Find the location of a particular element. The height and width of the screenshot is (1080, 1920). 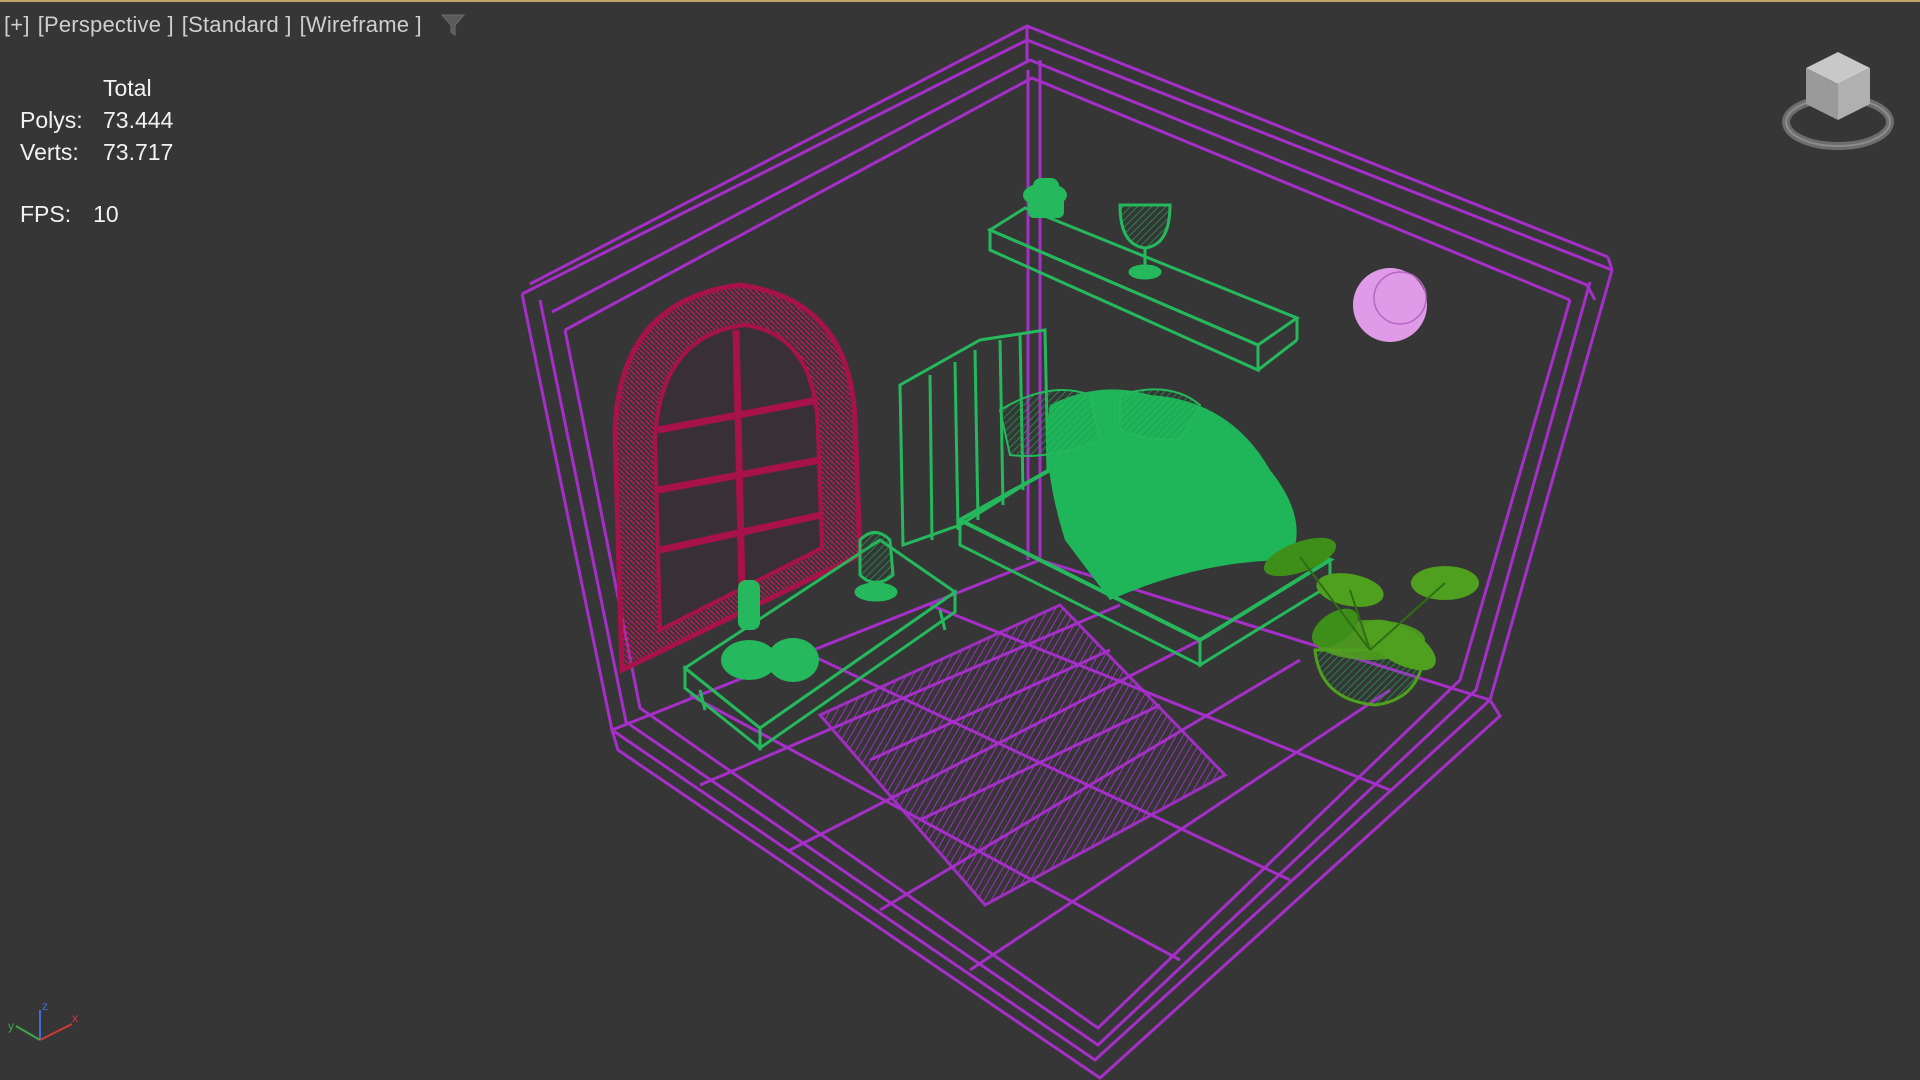

bed-mesh is located at coordinates (1145, 528).